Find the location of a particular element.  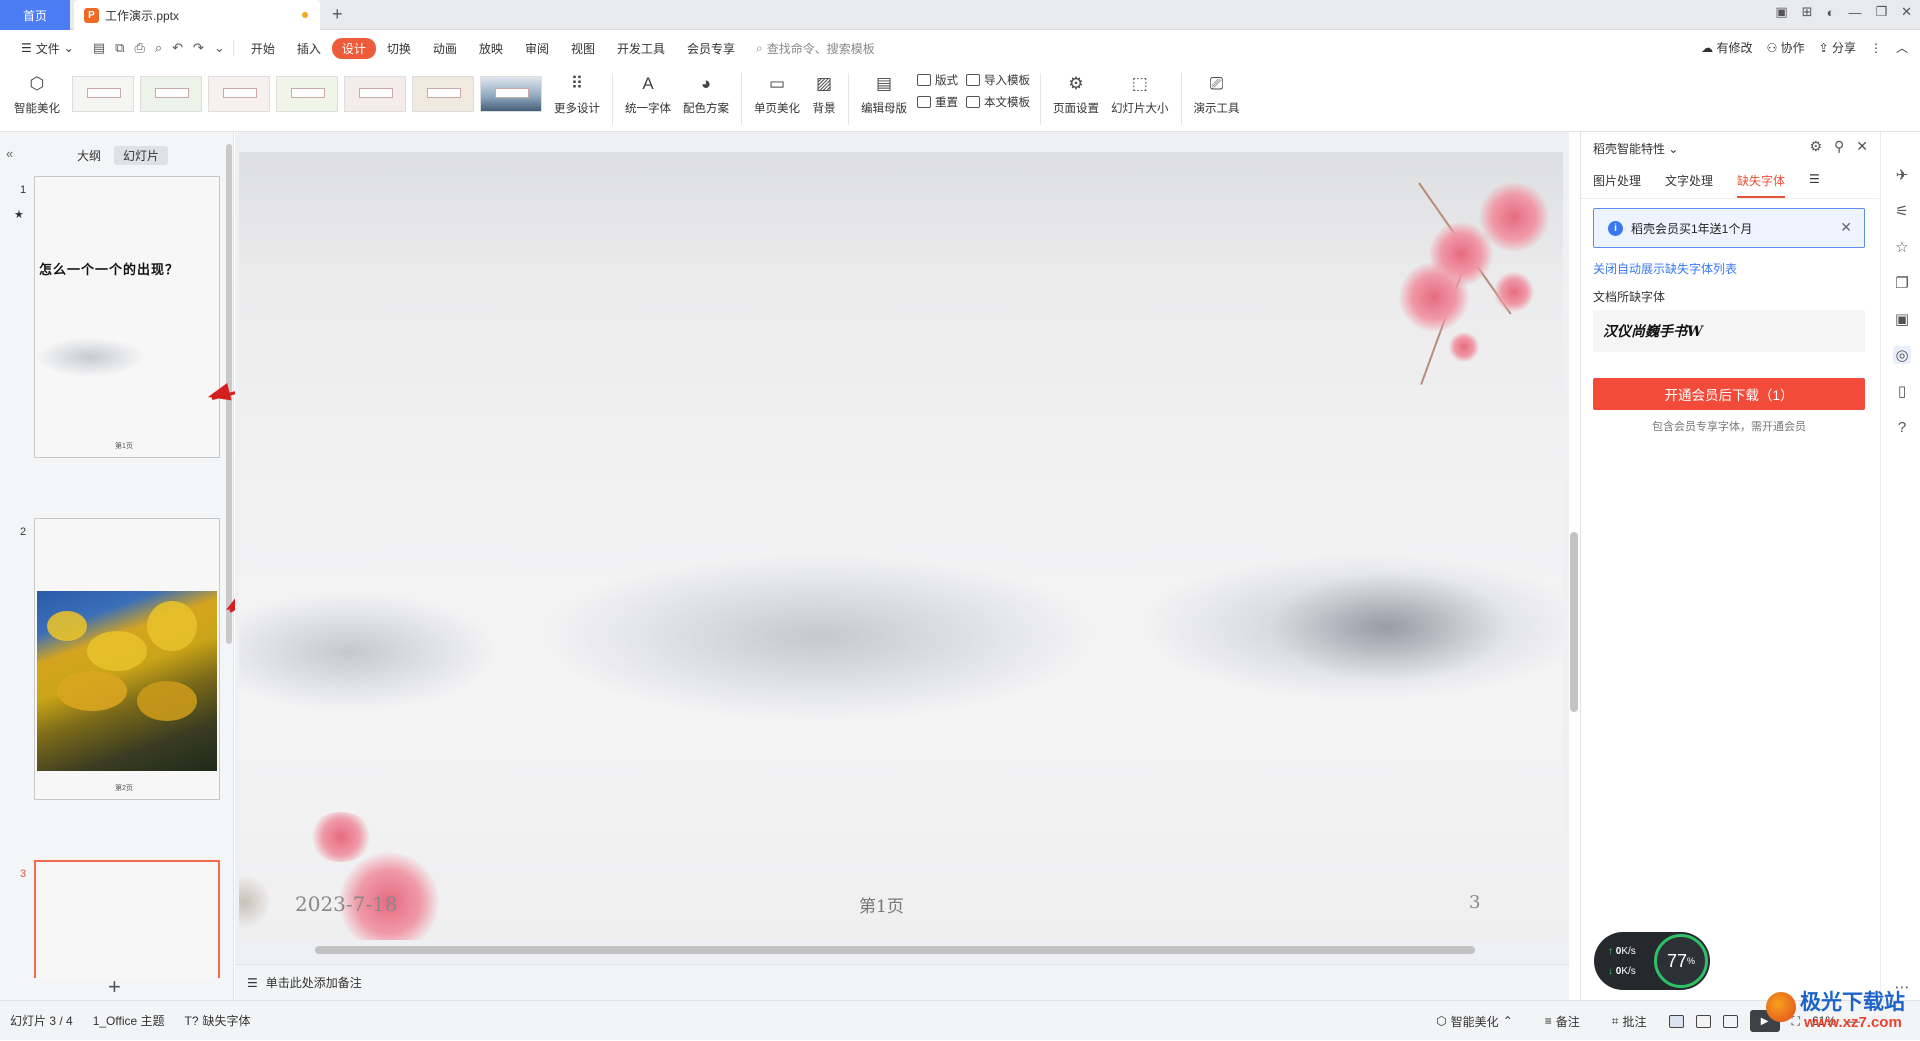

horizontal-scrollbar is located at coordinates (900, 949).